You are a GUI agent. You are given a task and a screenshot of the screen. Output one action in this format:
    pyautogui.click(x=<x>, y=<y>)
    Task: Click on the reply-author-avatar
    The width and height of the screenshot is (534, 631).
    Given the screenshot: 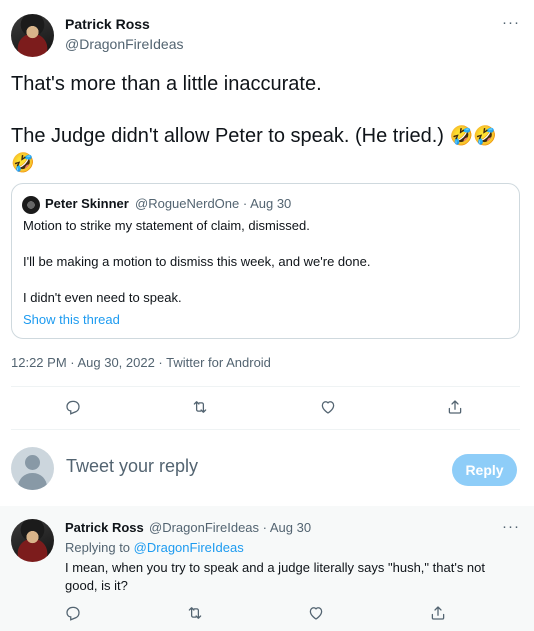 What is the action you would take?
    pyautogui.click(x=32, y=540)
    